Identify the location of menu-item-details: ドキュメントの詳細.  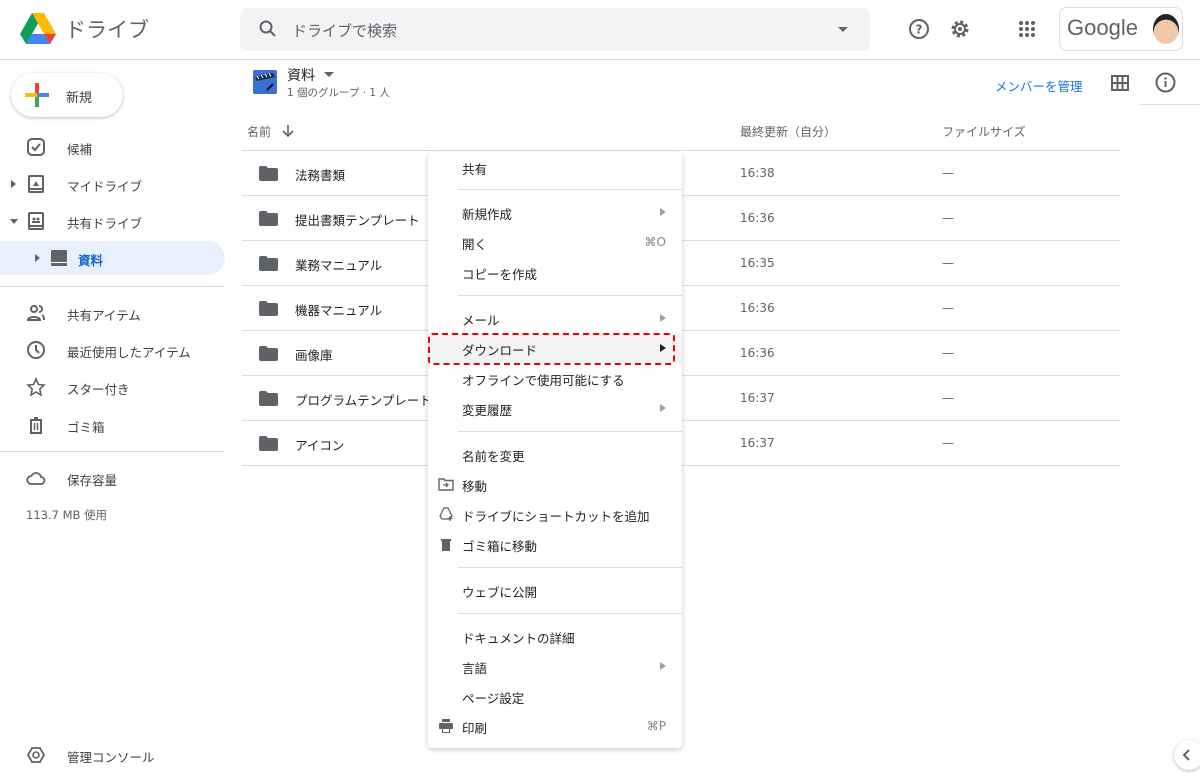
(555, 636).